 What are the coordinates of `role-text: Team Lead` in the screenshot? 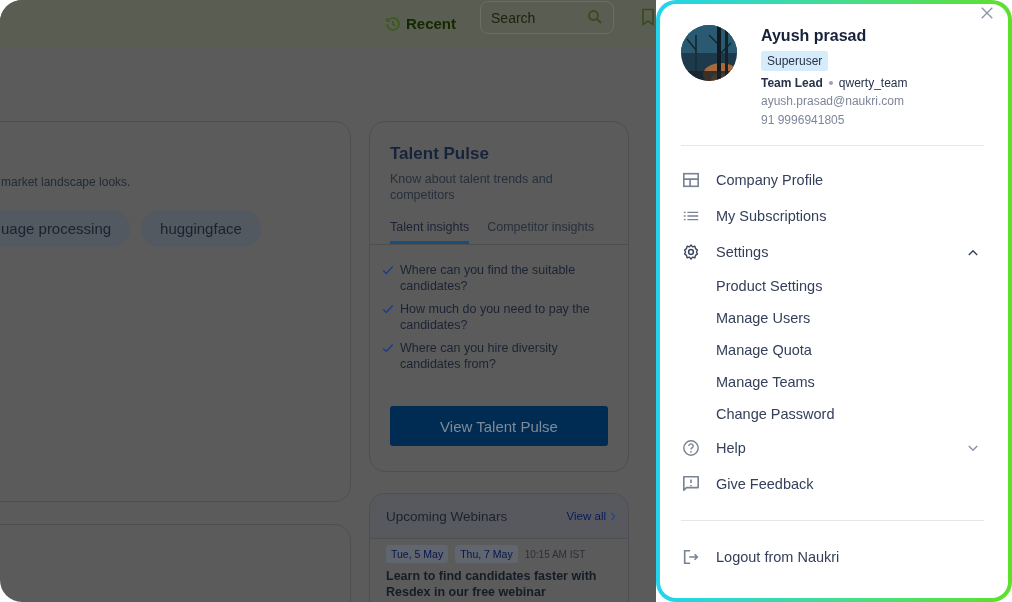 It's located at (792, 83).